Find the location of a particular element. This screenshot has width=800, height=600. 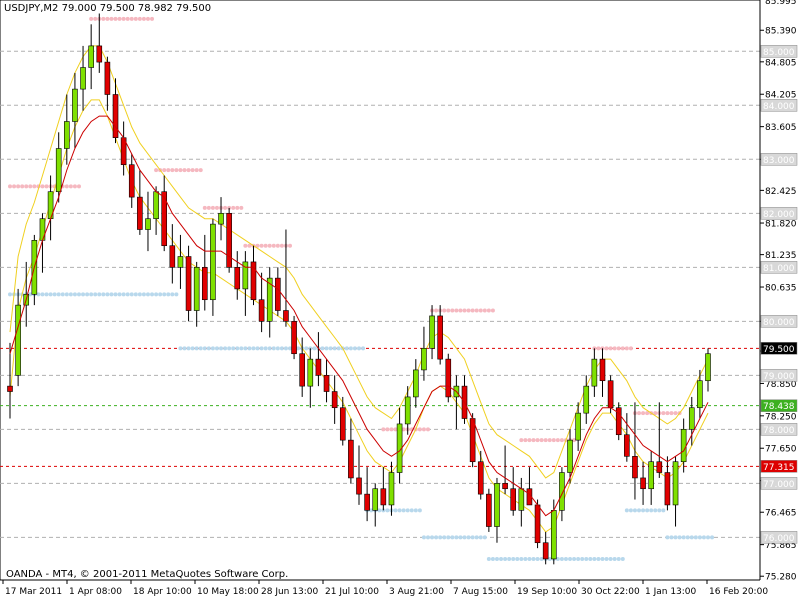

current-price-label: 79.500 is located at coordinates (779, 350).